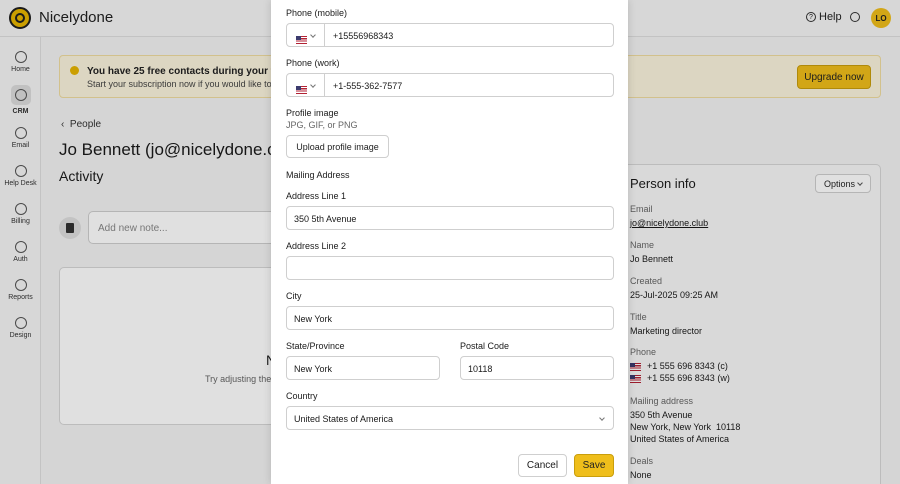 Image resolution: width=900 pixels, height=484 pixels. What do you see at coordinates (485, 346) in the screenshot?
I see `postal-code-label: Postal Code` at bounding box center [485, 346].